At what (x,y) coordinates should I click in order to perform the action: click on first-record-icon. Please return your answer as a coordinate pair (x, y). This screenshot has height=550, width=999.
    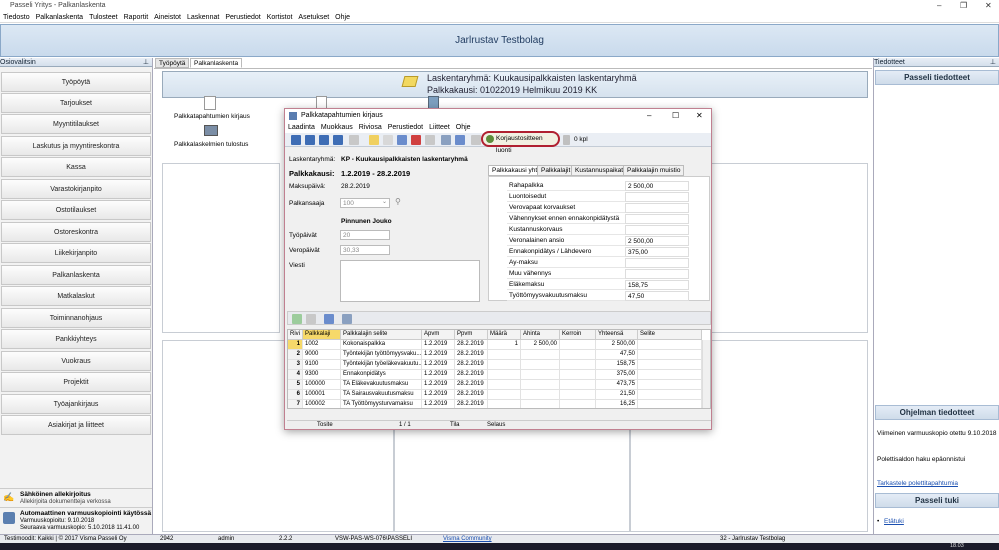
    Looking at the image, I should click on (296, 140).